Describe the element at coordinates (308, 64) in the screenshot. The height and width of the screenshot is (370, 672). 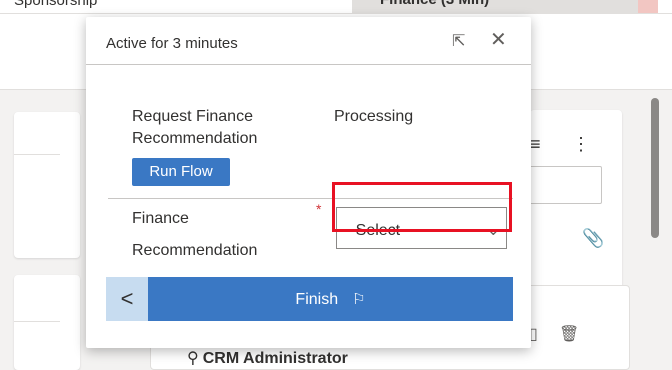
I see `flyout-header-divider` at that location.